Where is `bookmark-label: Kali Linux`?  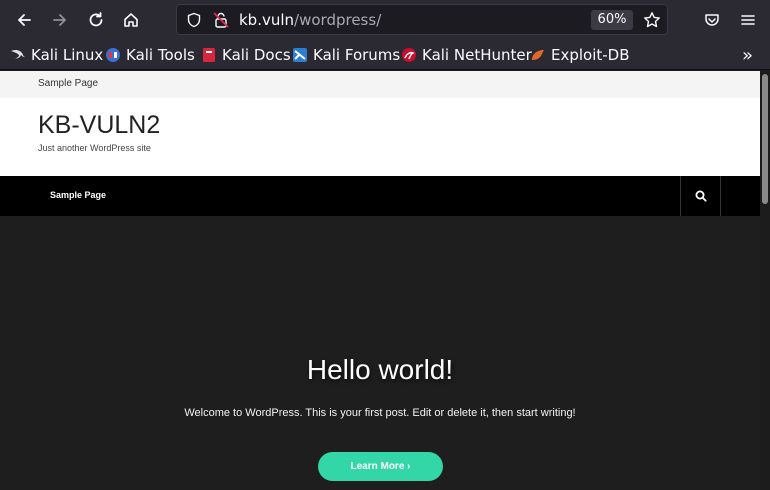
bookmark-label: Kali Linux is located at coordinates (67, 55).